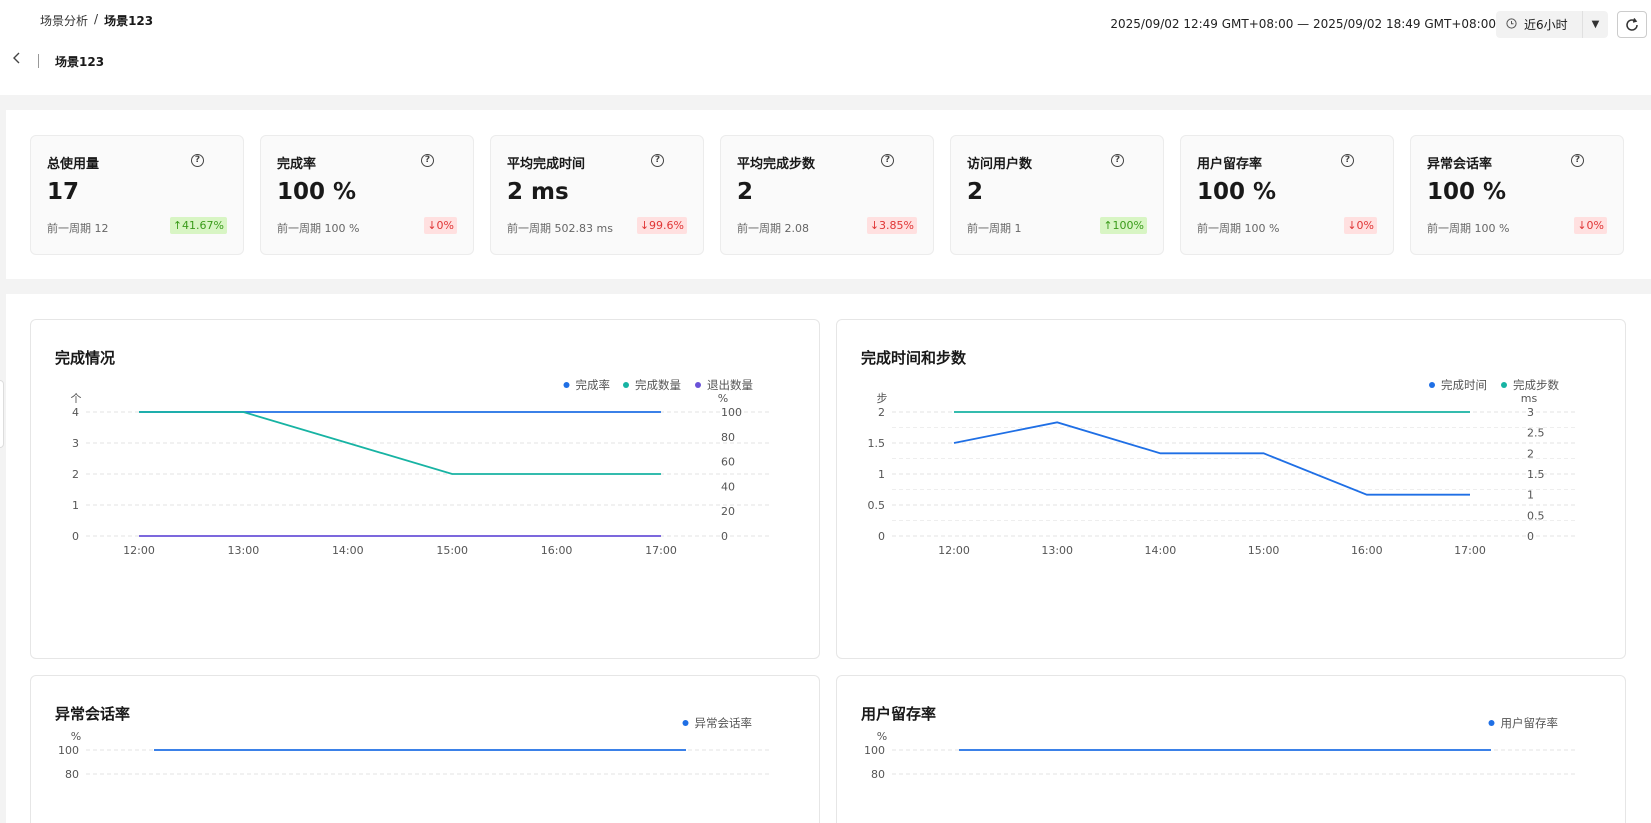  What do you see at coordinates (78, 228) in the screenshot?
I see `kpi-previous: 前一周期 12` at bounding box center [78, 228].